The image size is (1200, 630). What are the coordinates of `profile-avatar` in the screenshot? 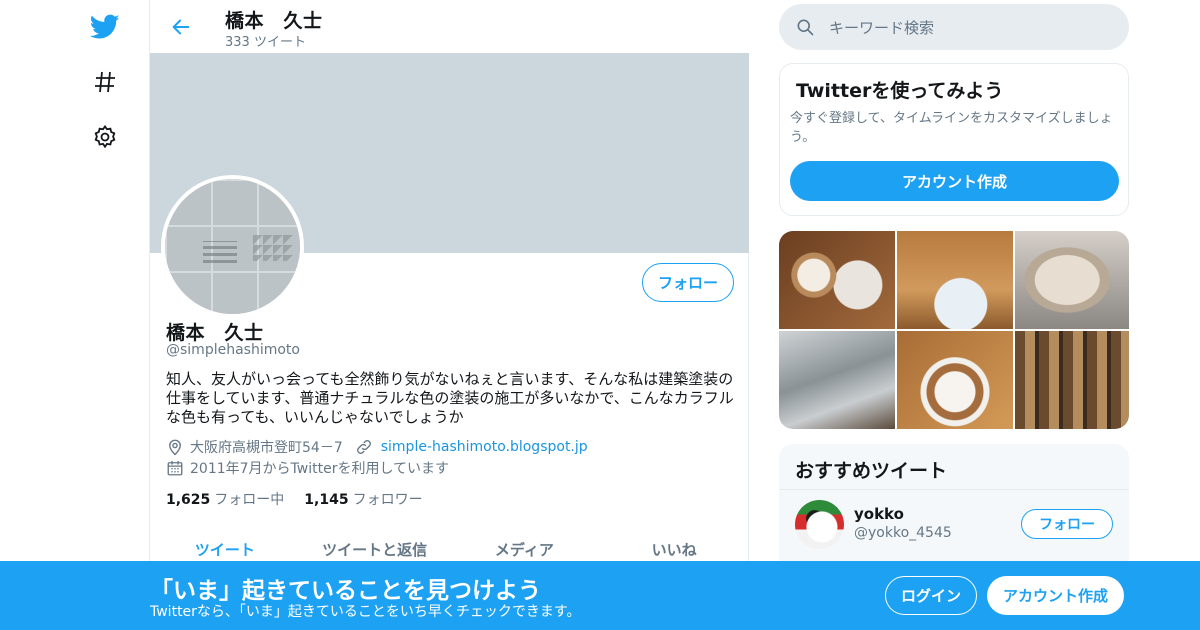 It's located at (232, 246).